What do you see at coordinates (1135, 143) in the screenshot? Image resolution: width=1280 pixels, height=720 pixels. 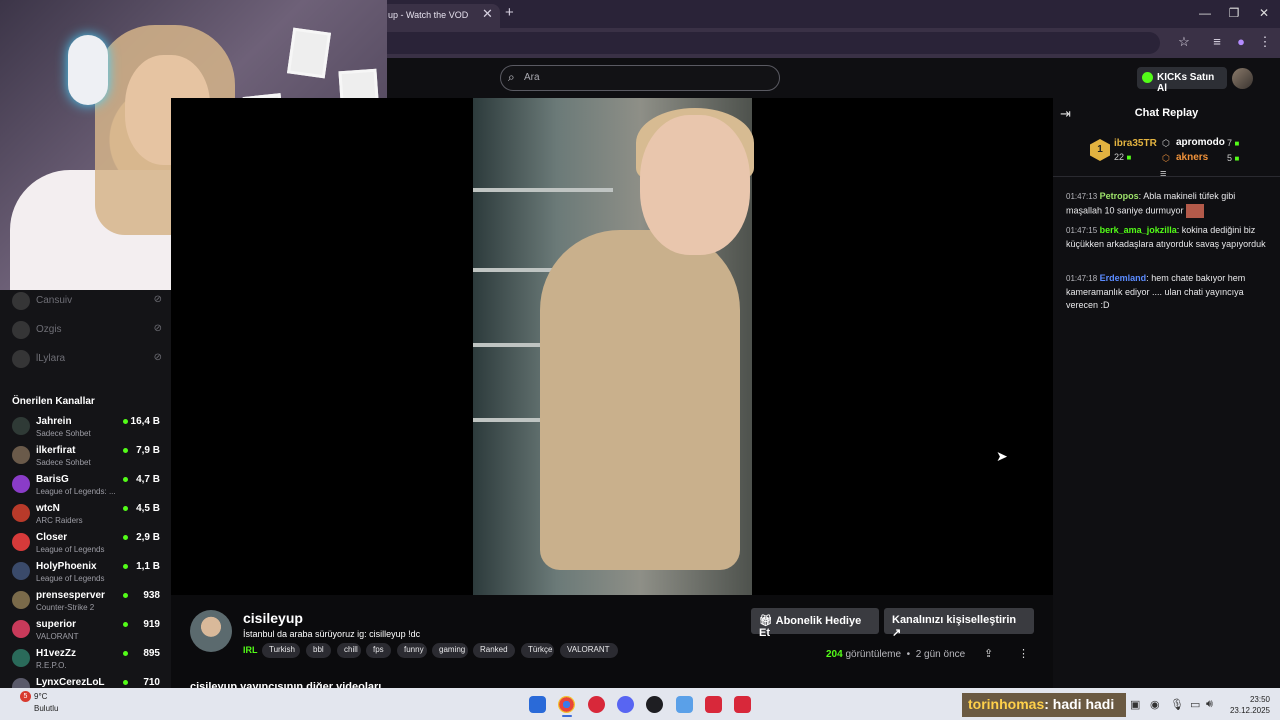 I see `leaderboard-first-name: ibra35TR` at bounding box center [1135, 143].